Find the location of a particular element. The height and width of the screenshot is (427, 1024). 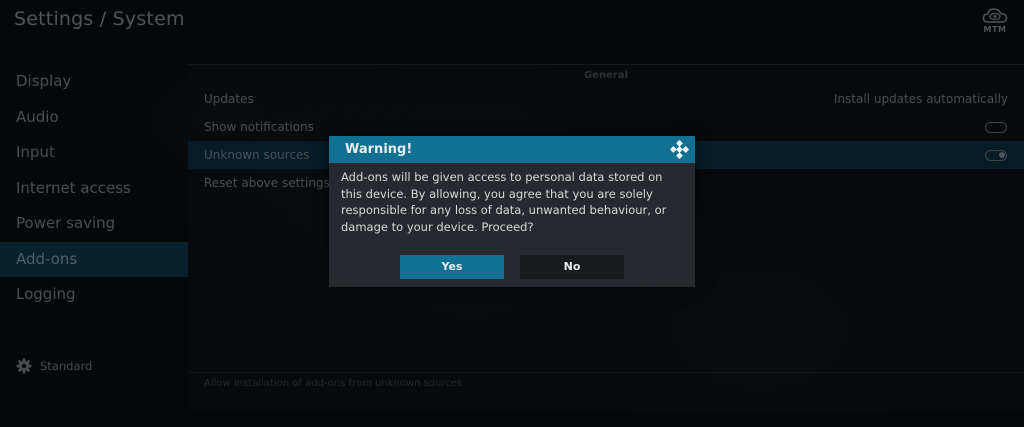

no-button: No is located at coordinates (572, 267).